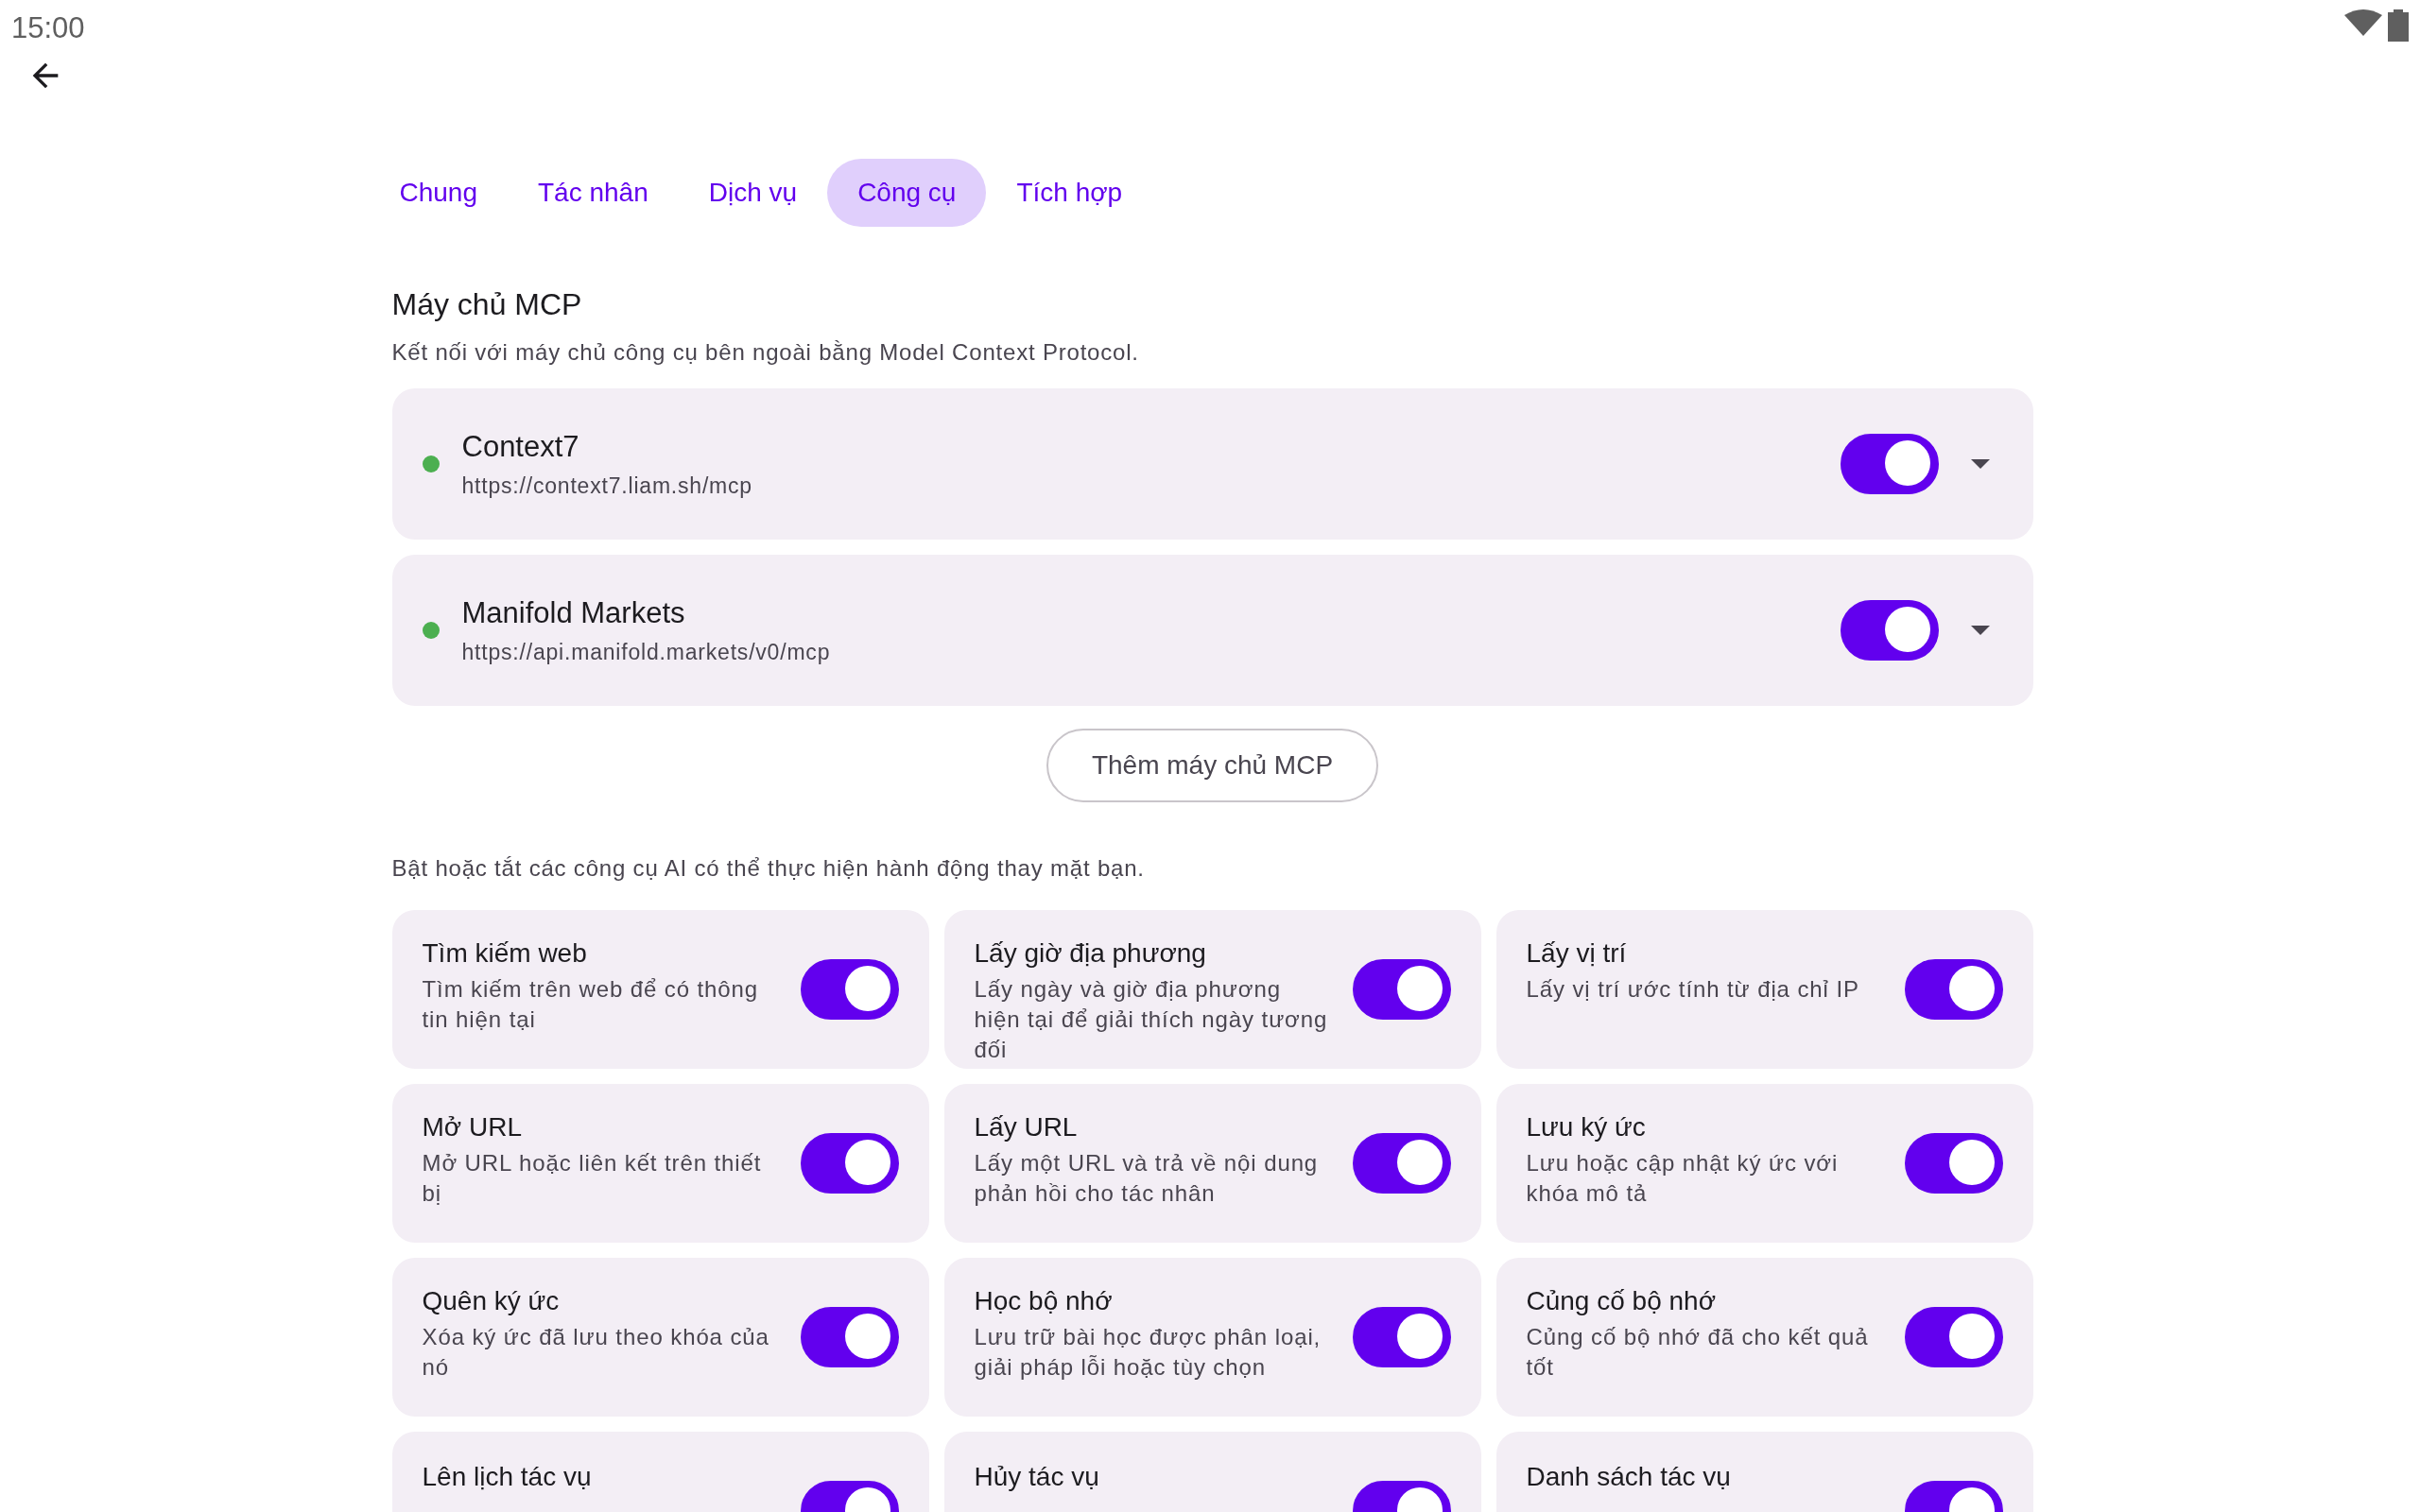 Image resolution: width=2420 pixels, height=1512 pixels. What do you see at coordinates (1090, 953) in the screenshot?
I see `tool-name: Lấy giờ địa phương` at bounding box center [1090, 953].